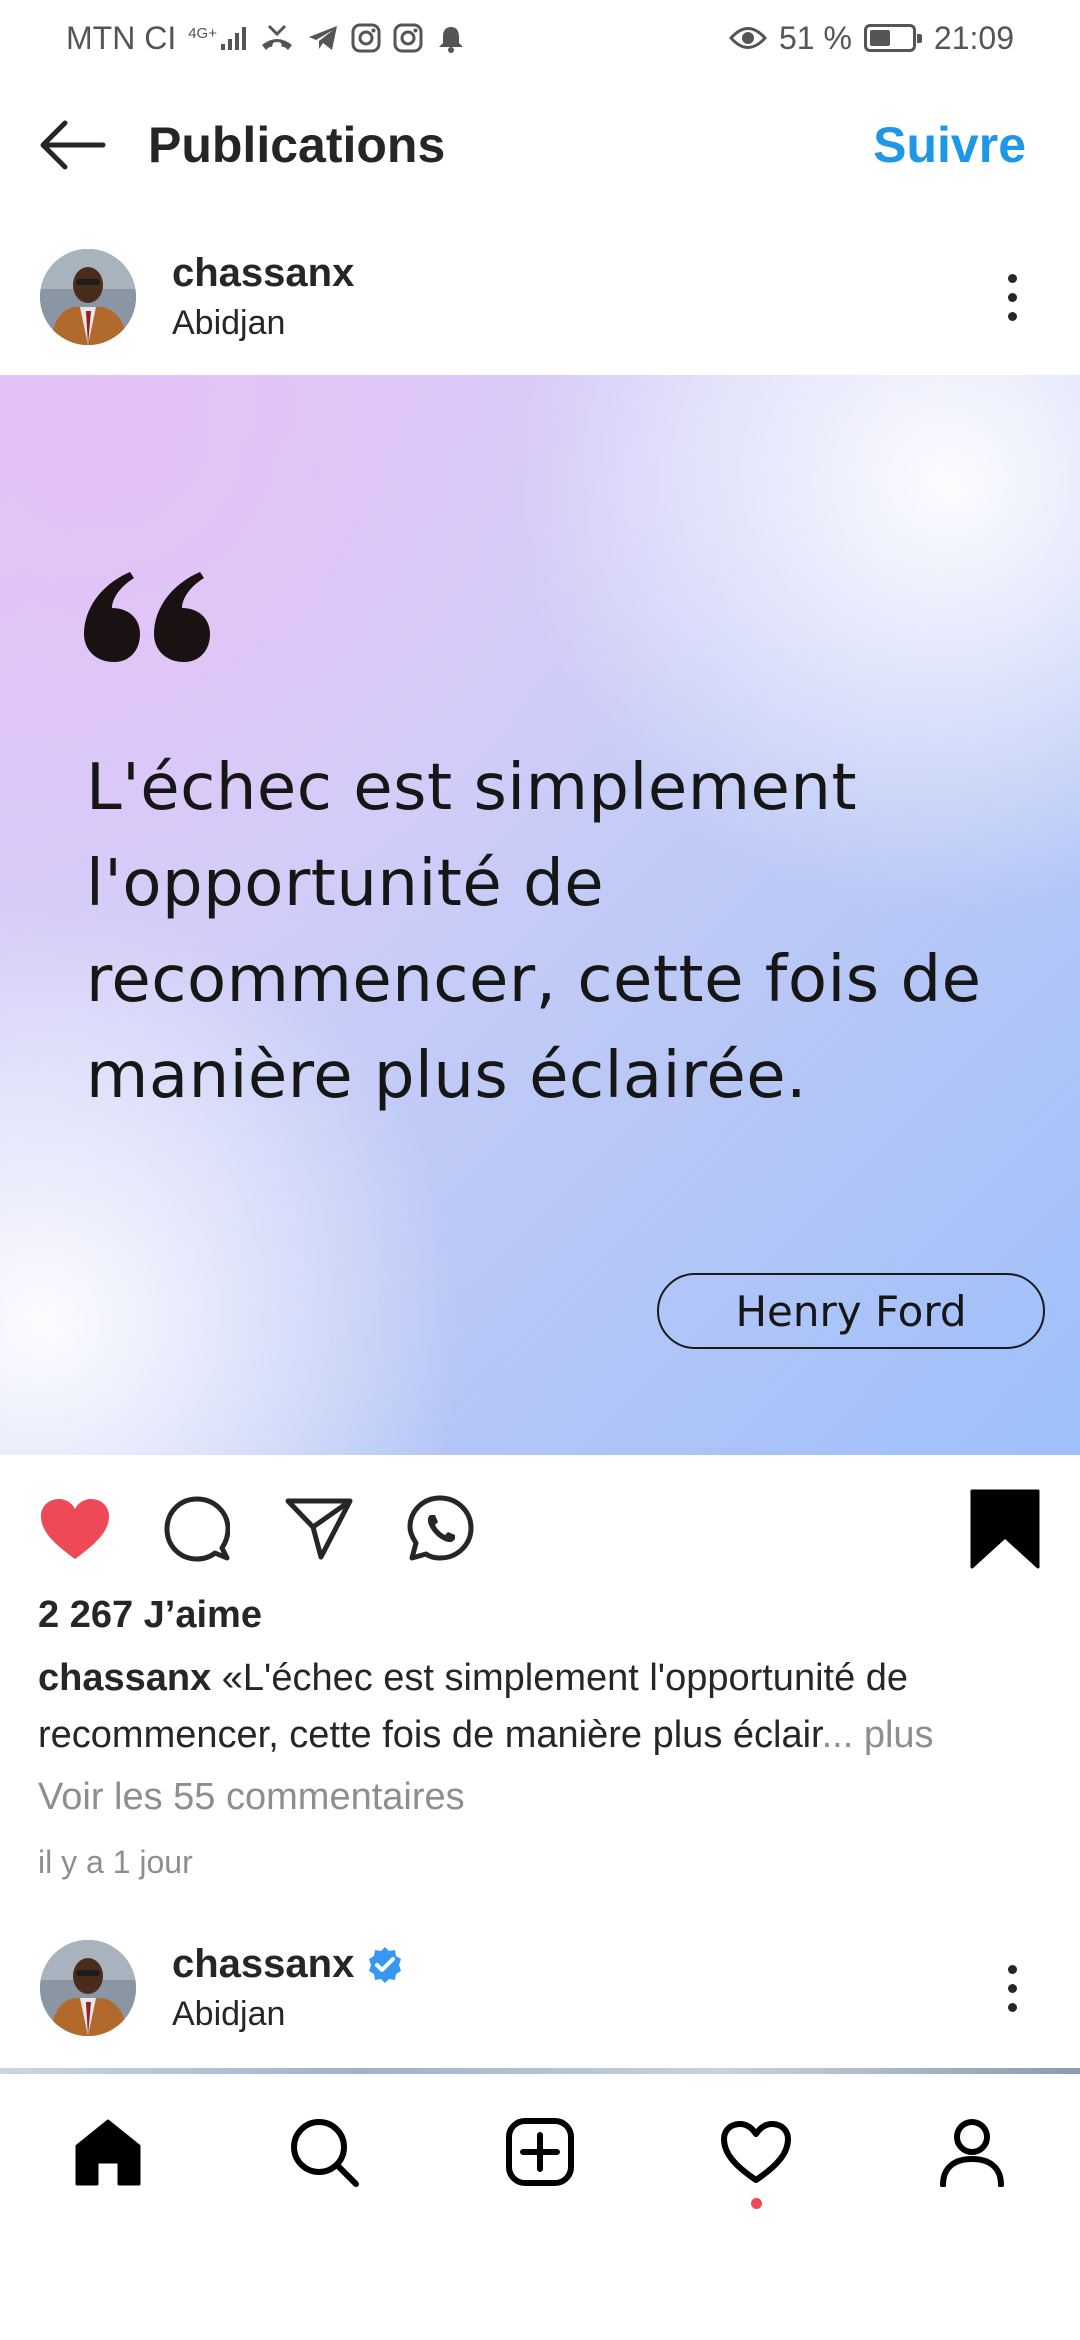 Image resolution: width=1080 pixels, height=2340 pixels. I want to click on like-button, so click(75, 1529).